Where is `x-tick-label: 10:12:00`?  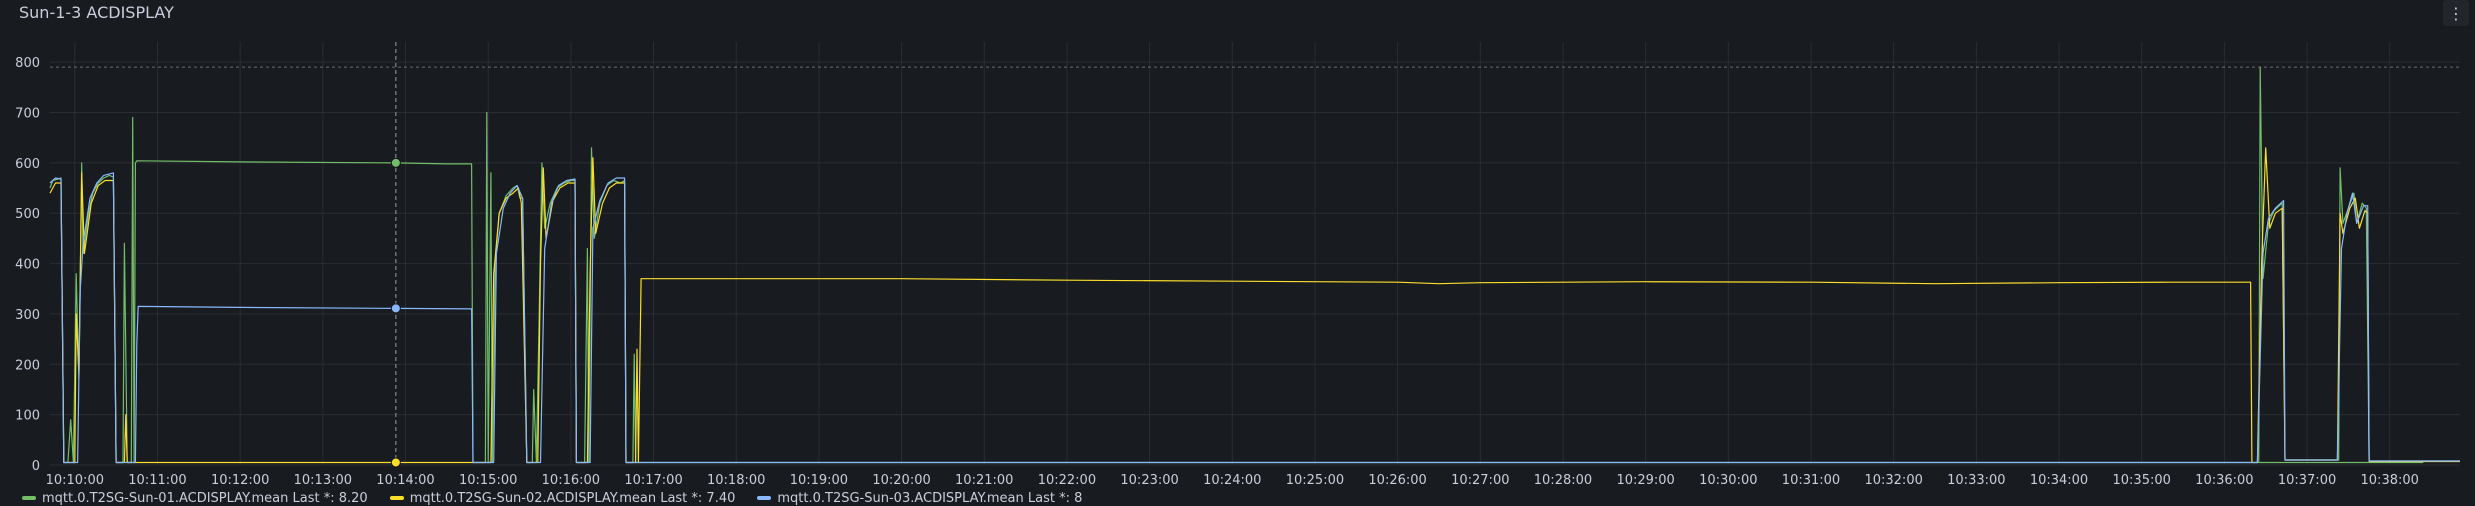
x-tick-label: 10:12:00 is located at coordinates (240, 480).